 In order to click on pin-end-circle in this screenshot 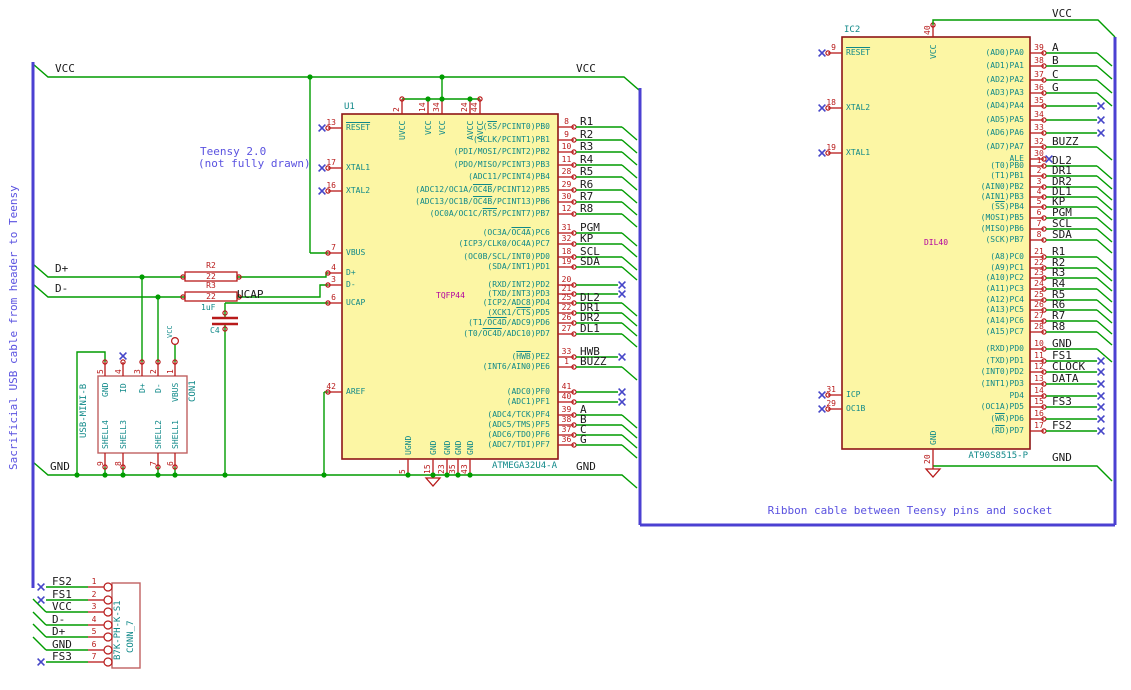, I will do `click(108, 625)`.